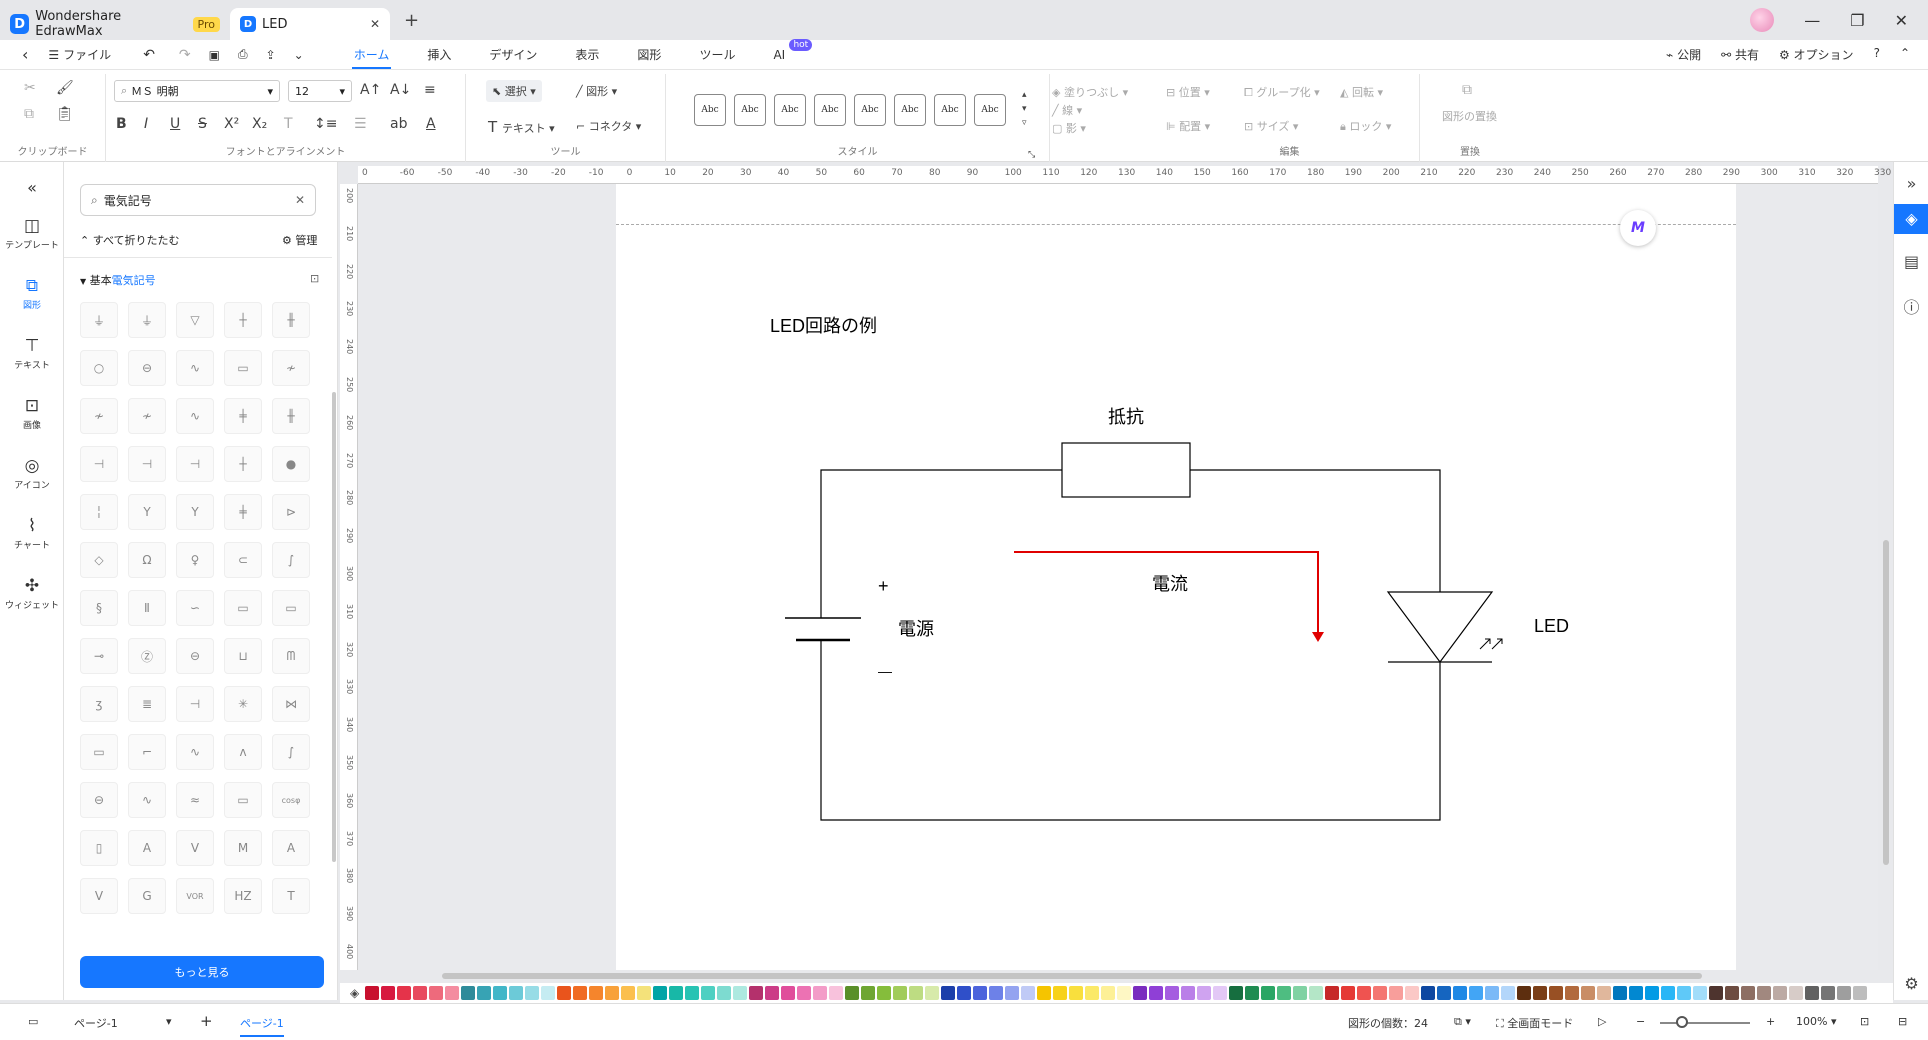 Image resolution: width=1928 pixels, height=1040 pixels. I want to click on symbol-item: ╫, so click(291, 416).